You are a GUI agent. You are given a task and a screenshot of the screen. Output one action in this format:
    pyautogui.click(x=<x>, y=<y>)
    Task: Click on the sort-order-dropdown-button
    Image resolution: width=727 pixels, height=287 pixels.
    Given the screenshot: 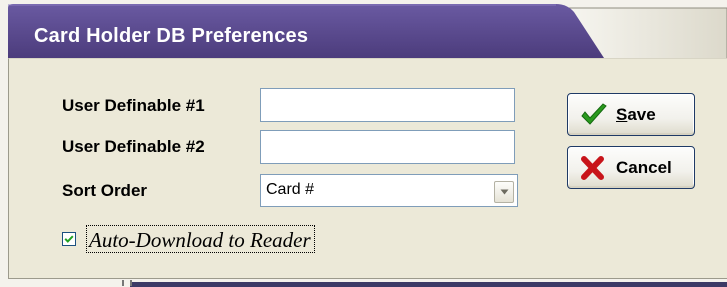 What is the action you would take?
    pyautogui.click(x=504, y=192)
    